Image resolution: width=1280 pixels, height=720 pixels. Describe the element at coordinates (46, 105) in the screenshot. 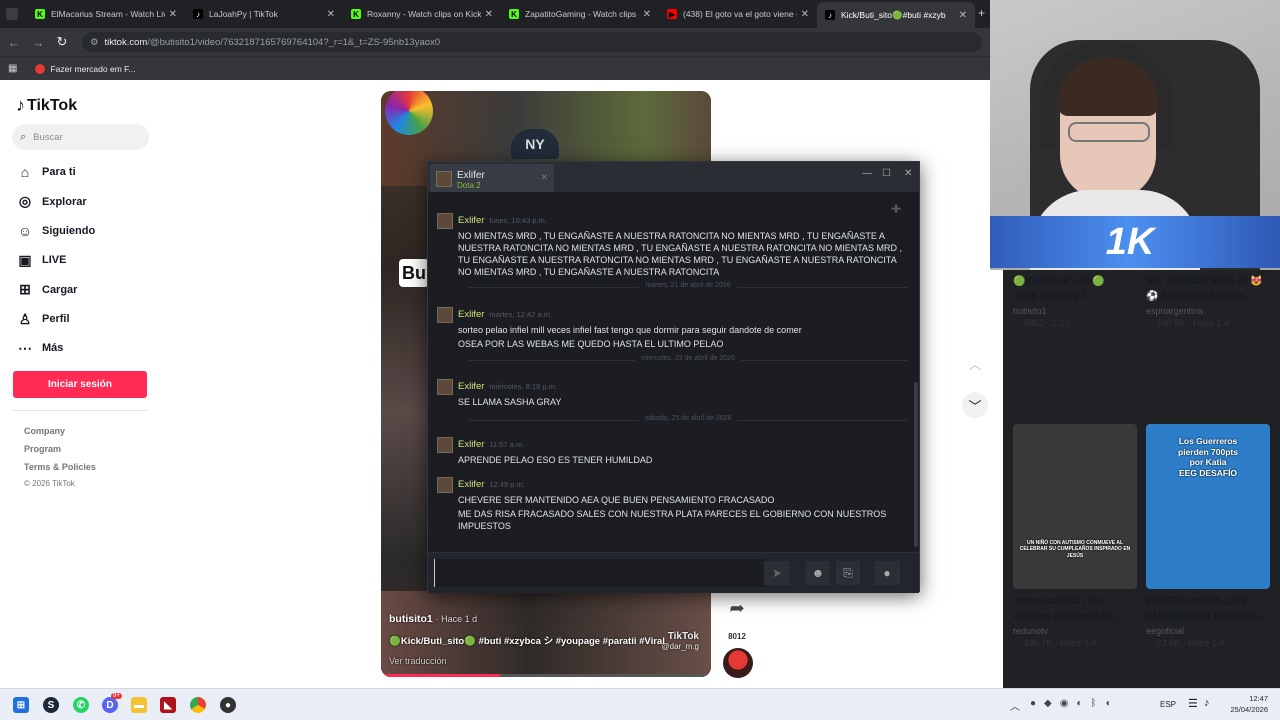

I see `tiktok-logo: ♪ TikTok` at that location.